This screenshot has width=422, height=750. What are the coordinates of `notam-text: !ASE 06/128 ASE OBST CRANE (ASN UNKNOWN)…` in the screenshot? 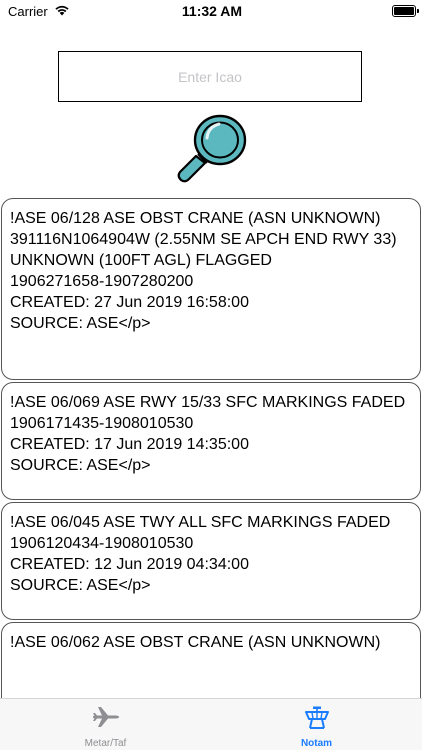 It's located at (203, 229).